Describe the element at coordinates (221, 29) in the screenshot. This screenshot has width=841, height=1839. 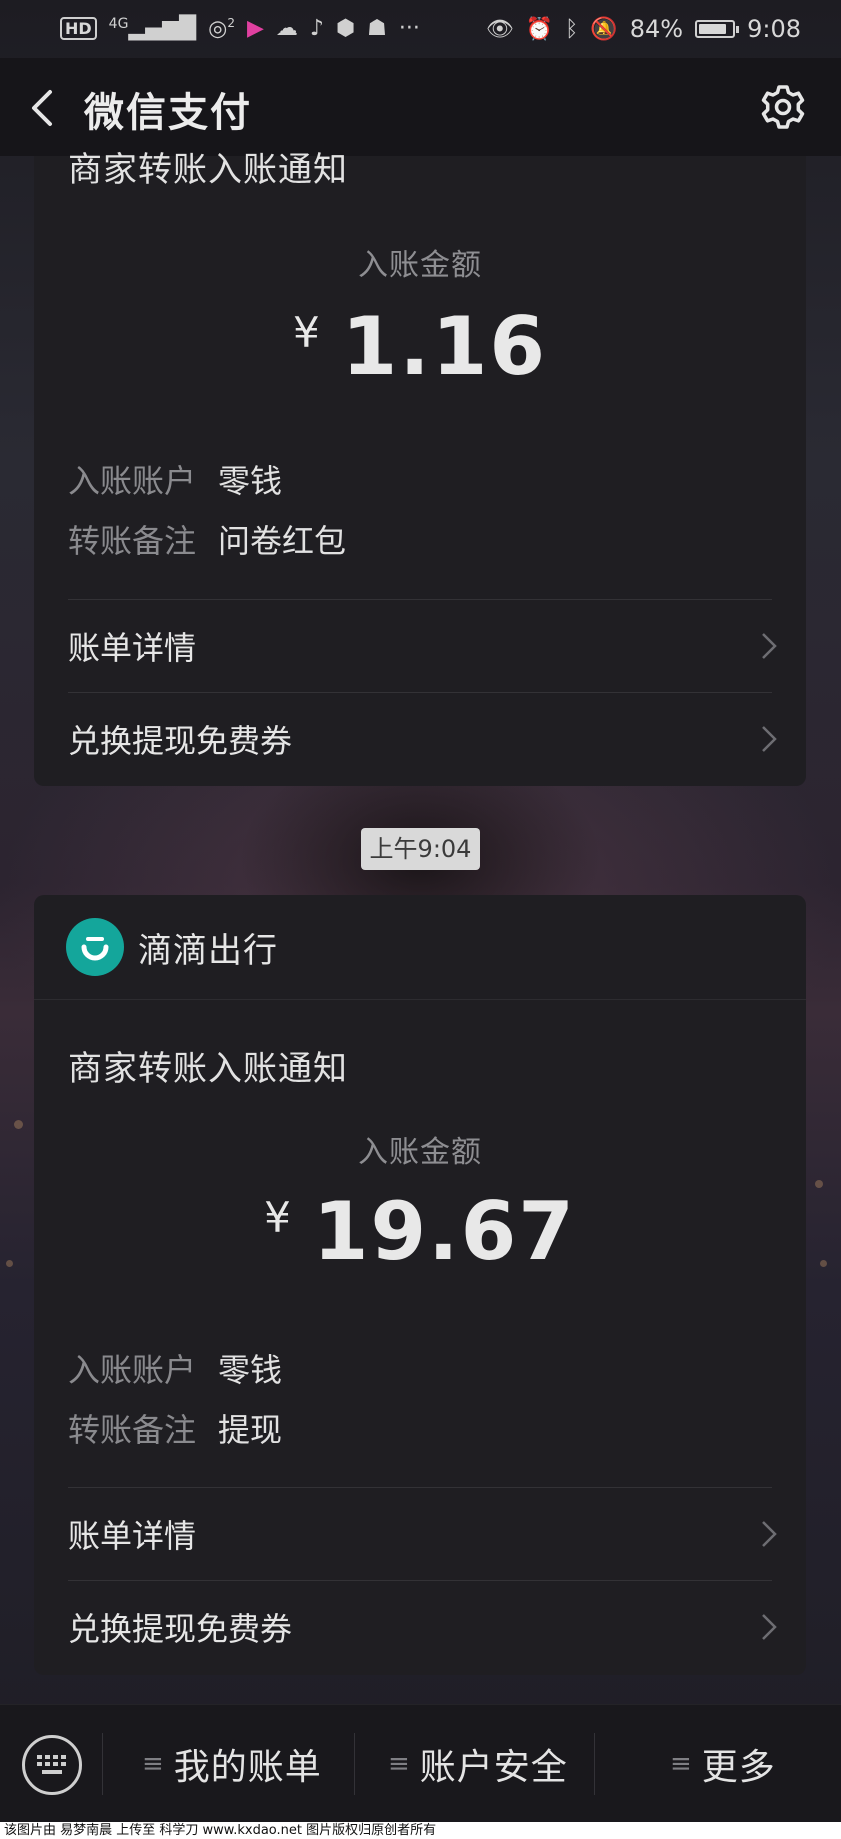
I see `hotspot-icon: ◎2` at that location.